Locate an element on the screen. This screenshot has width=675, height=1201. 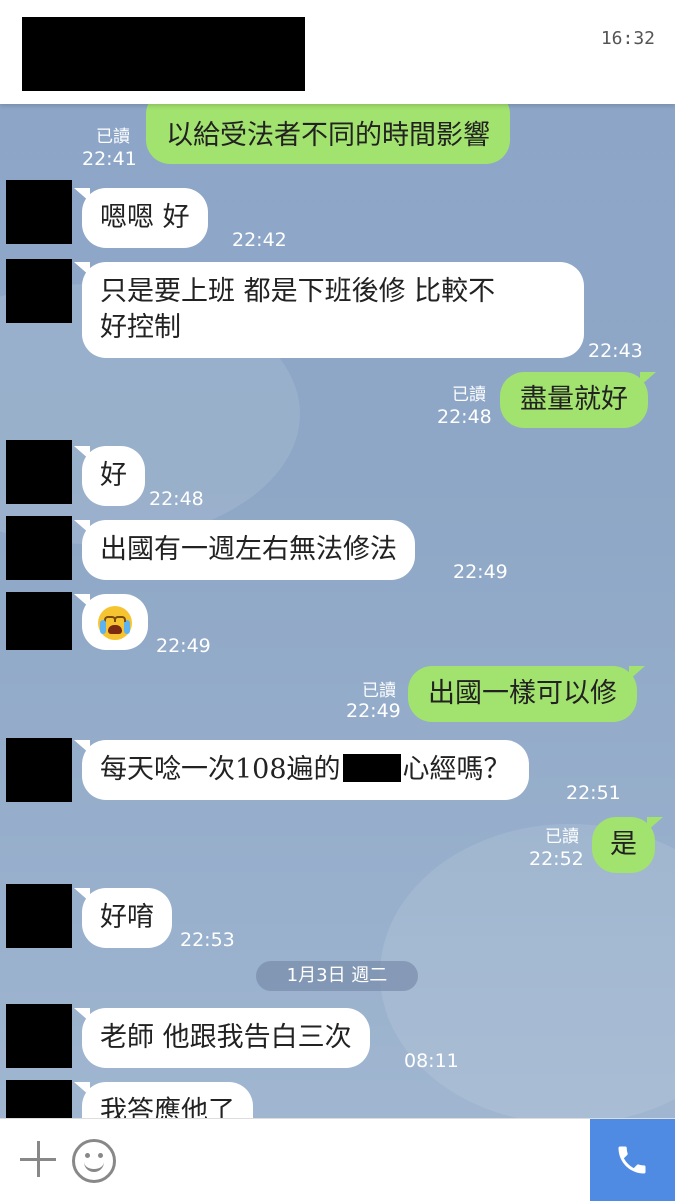
message-bubble-incoming: 嗯嗯 好 is located at coordinates (141, 218).